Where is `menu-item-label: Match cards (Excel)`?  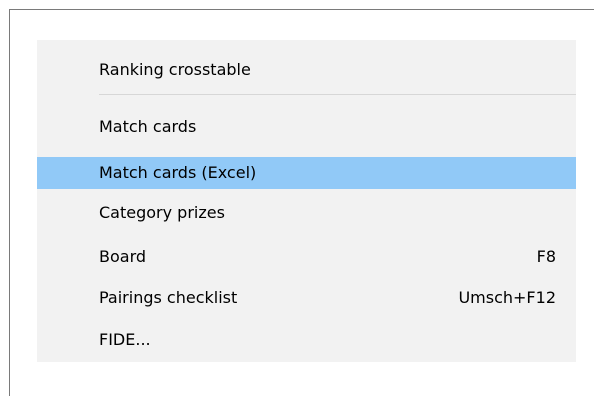
menu-item-label: Match cards (Excel) is located at coordinates (178, 172).